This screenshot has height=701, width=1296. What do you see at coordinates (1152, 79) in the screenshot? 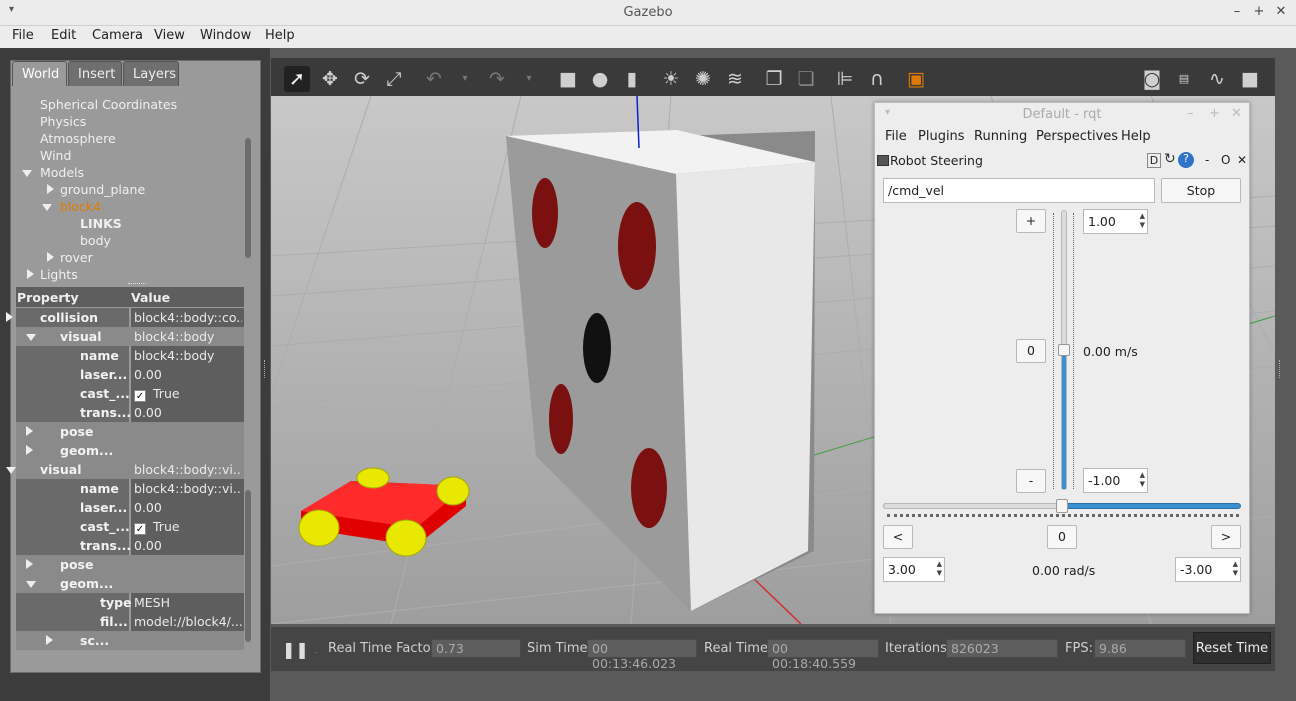
I see `screenshot-icon: ◙` at bounding box center [1152, 79].